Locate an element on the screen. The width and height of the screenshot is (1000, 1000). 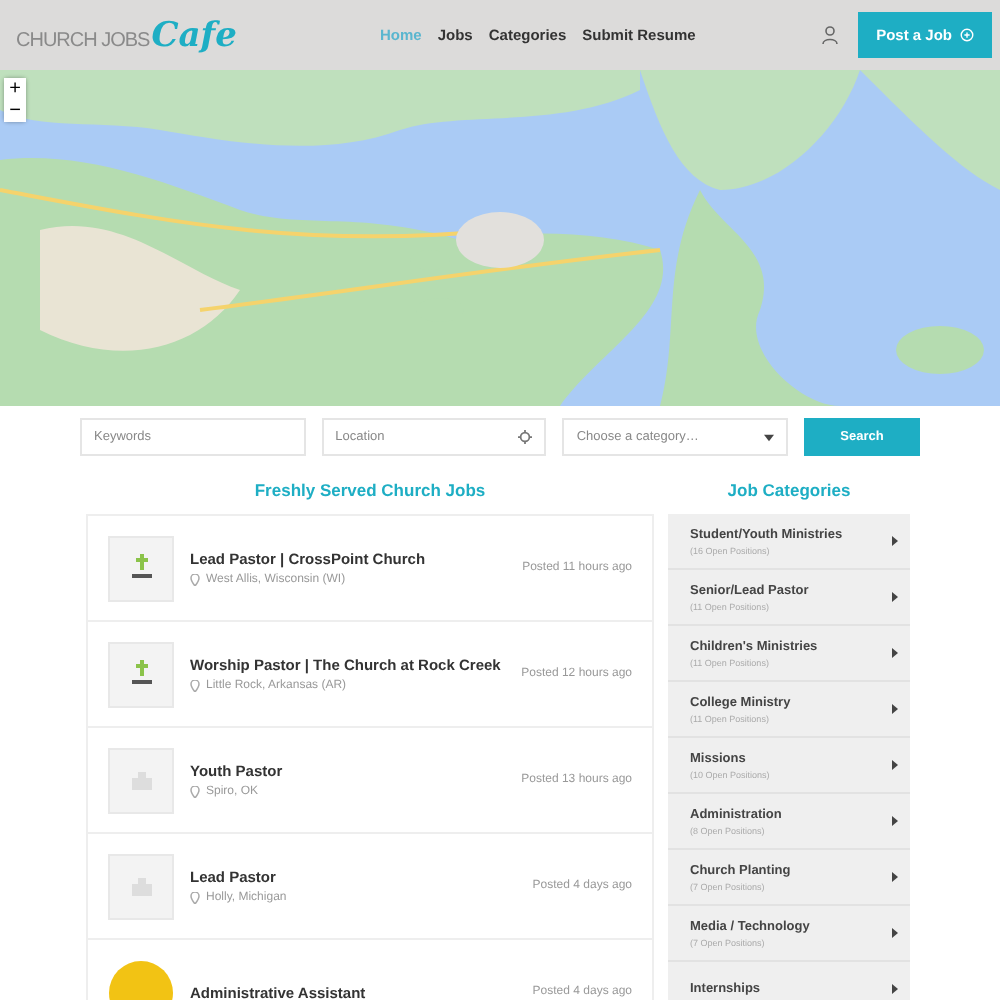
section-heading: Freshly Served Church Jobs is located at coordinates (370, 490).